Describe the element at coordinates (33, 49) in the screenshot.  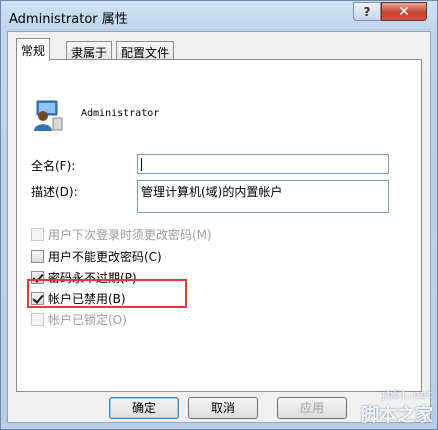
I see `tab-general: 常规` at that location.